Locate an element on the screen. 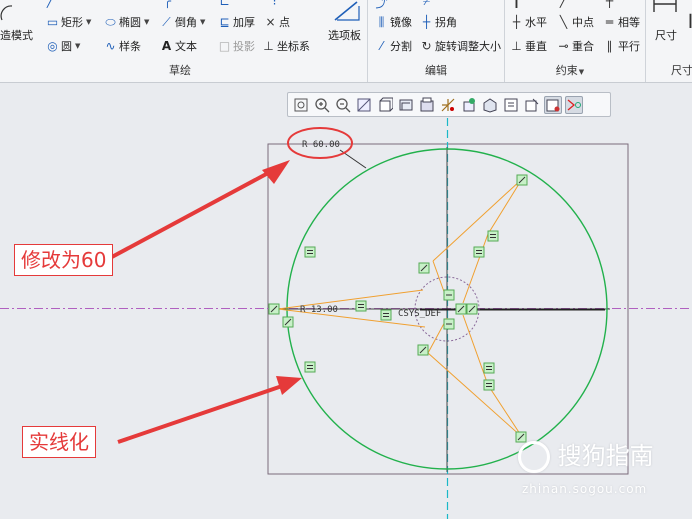 Image resolution: width=692 pixels, height=519 pixels. rectangle-button: ▭ 矩形 ▼ is located at coordinates (69, 22).